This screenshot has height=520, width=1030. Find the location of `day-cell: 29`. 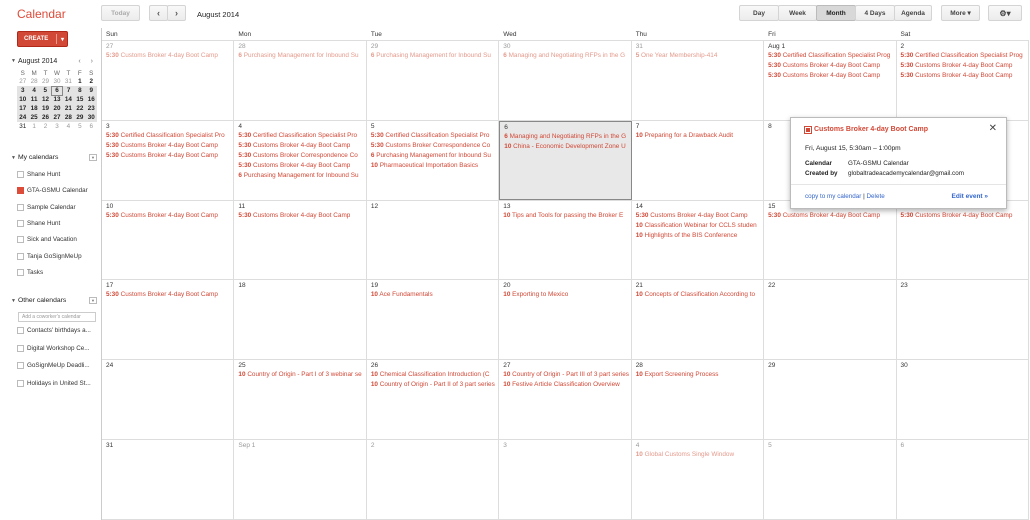

day-cell: 29 is located at coordinates (830, 399).